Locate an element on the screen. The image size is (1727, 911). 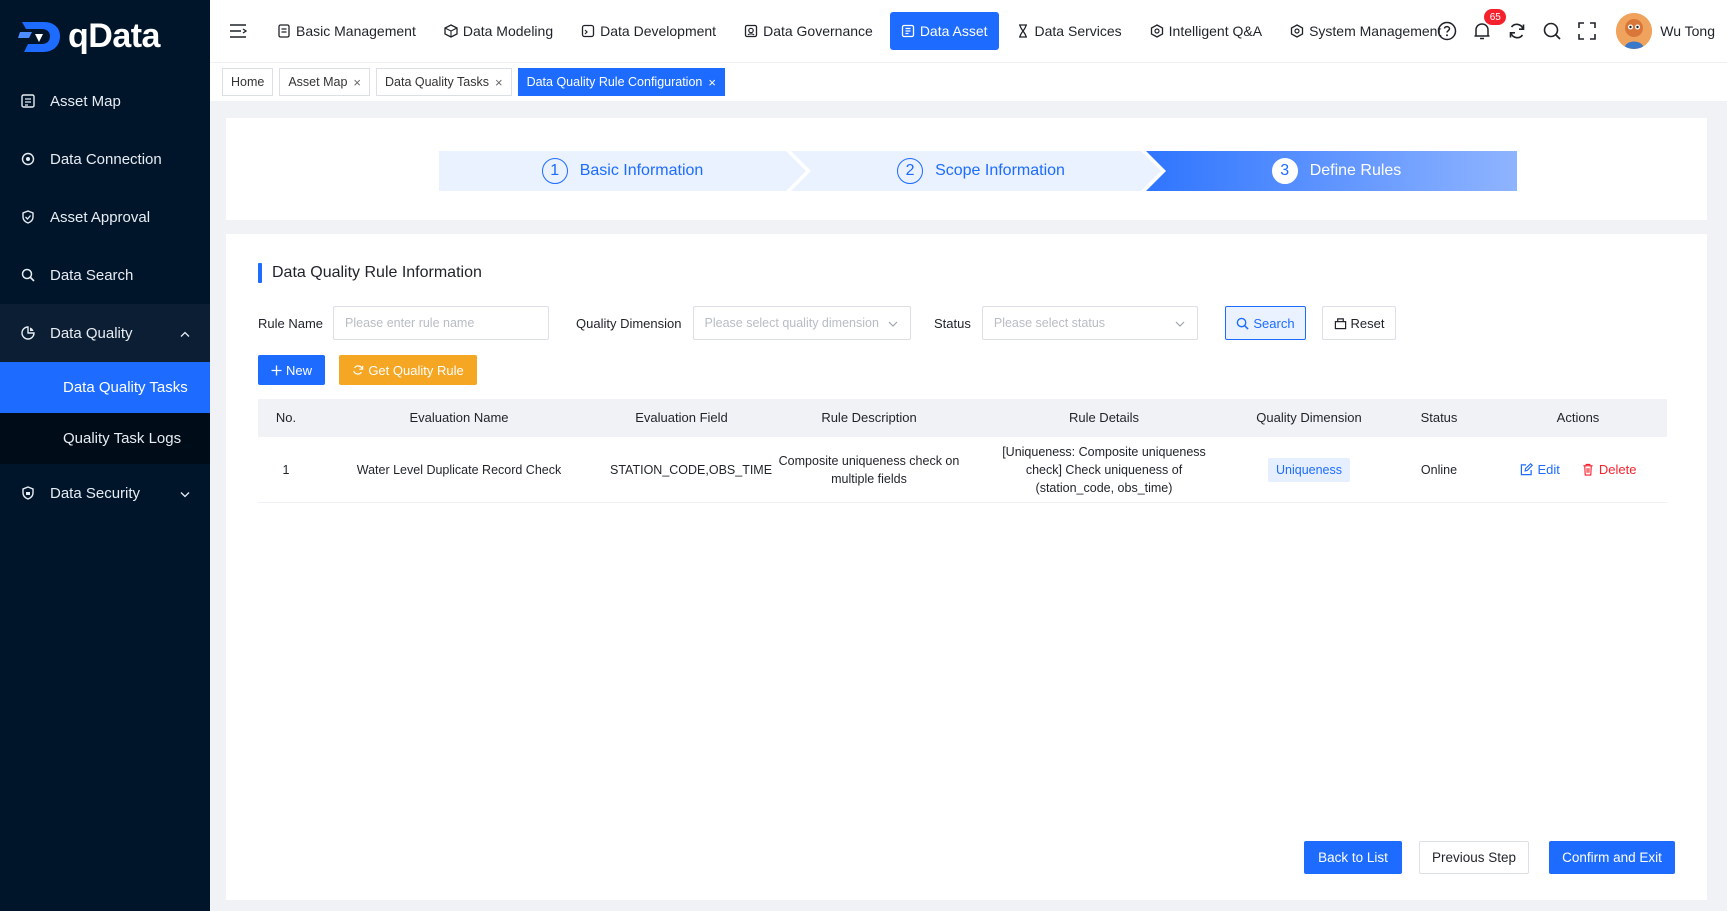
sidebar-item-data-quality-tasks: Data Quality Tasks is located at coordinates (105, 387).